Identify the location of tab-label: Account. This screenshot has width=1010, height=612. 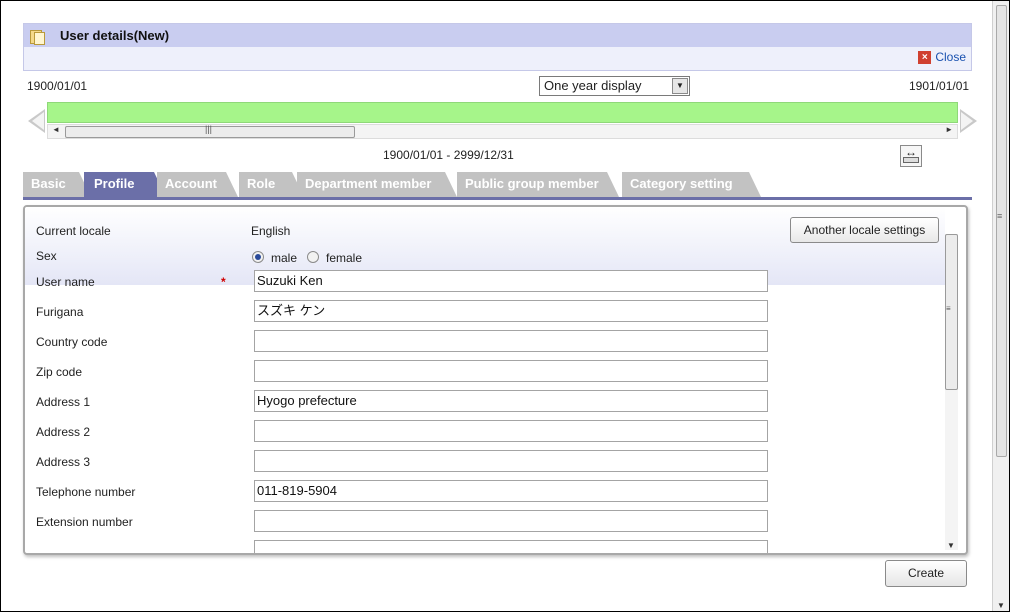
(191, 183).